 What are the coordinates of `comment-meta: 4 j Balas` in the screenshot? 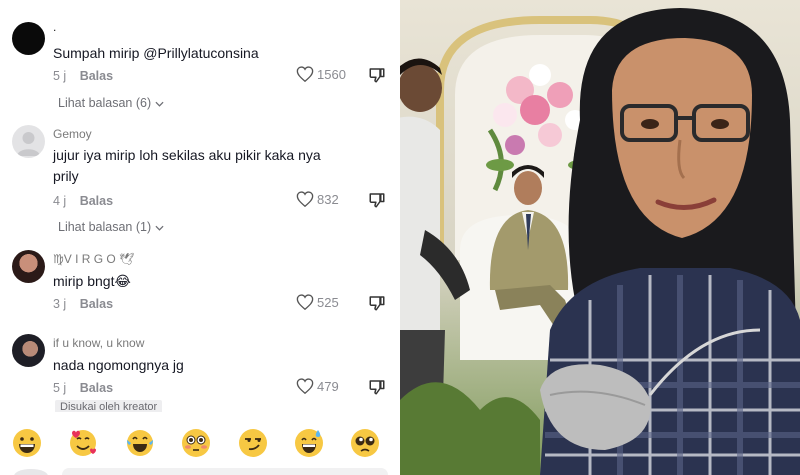 It's located at (83, 201).